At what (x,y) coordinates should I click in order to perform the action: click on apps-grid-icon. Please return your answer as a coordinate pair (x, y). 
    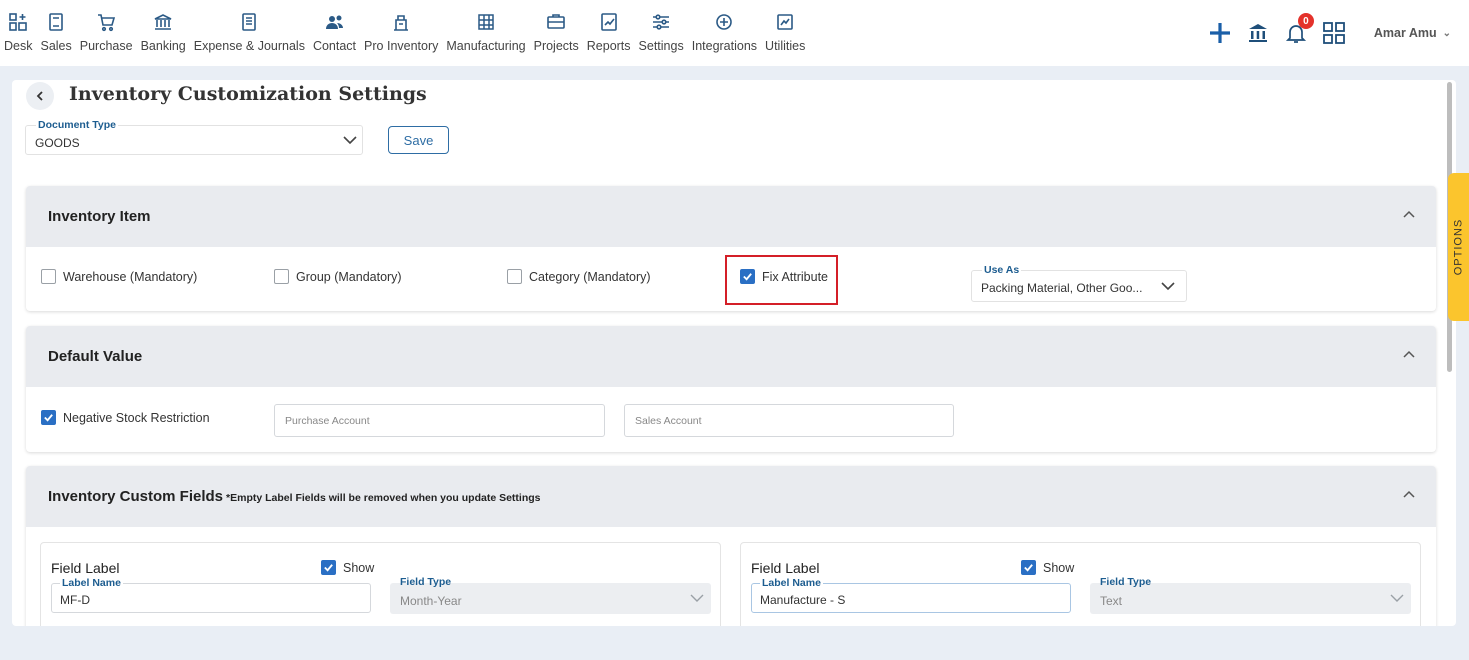
    Looking at the image, I should click on (1334, 33).